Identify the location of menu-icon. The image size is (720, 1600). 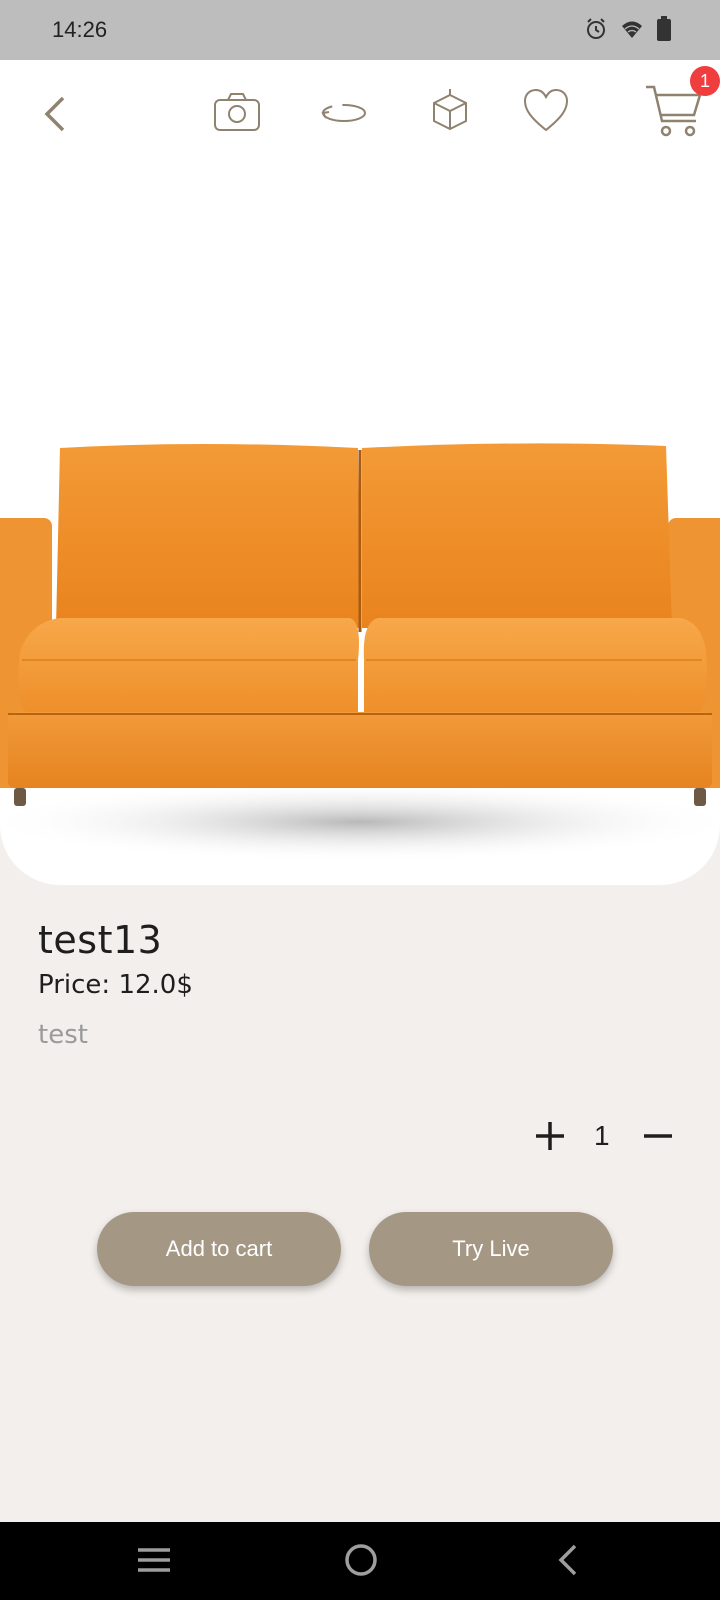
(154, 1562).